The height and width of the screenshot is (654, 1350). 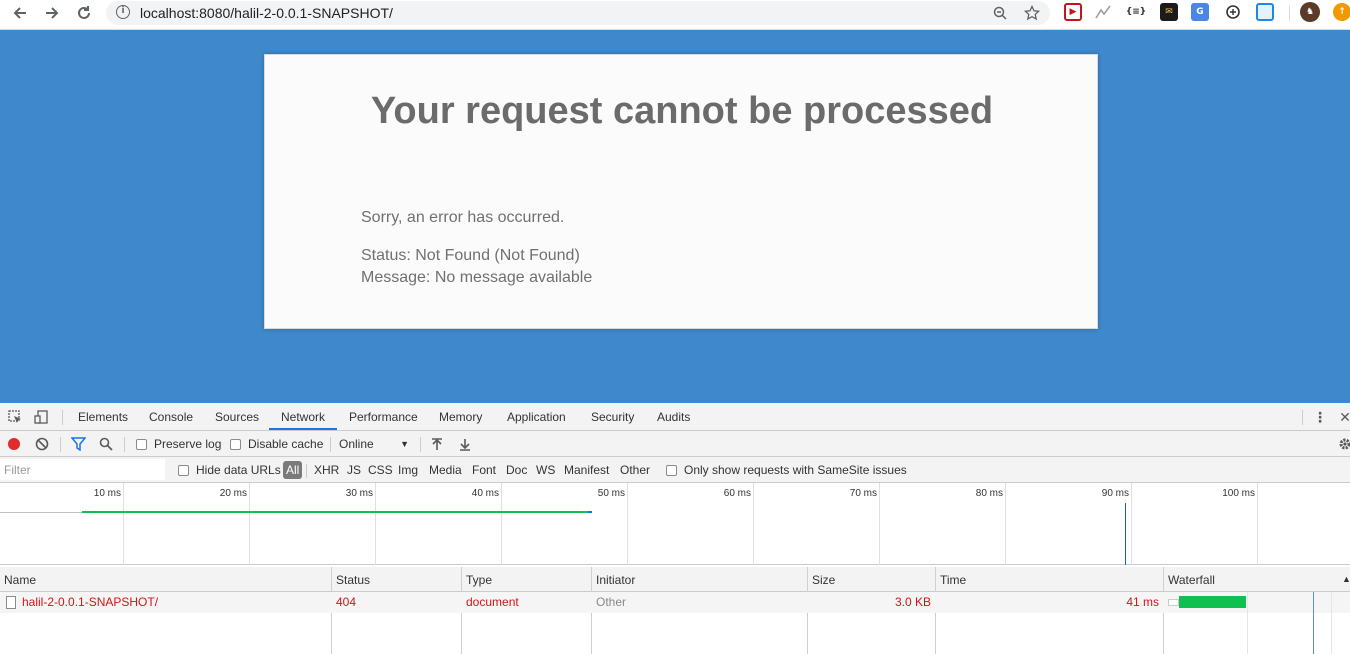 I want to click on request-initiator: Other, so click(x=611, y=602).